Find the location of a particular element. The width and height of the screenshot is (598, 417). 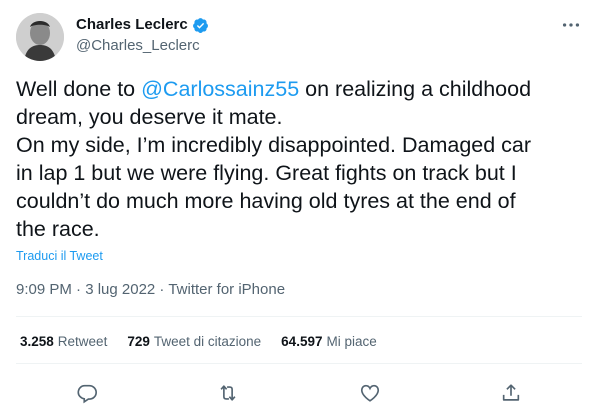

share-button is located at coordinates (511, 393).